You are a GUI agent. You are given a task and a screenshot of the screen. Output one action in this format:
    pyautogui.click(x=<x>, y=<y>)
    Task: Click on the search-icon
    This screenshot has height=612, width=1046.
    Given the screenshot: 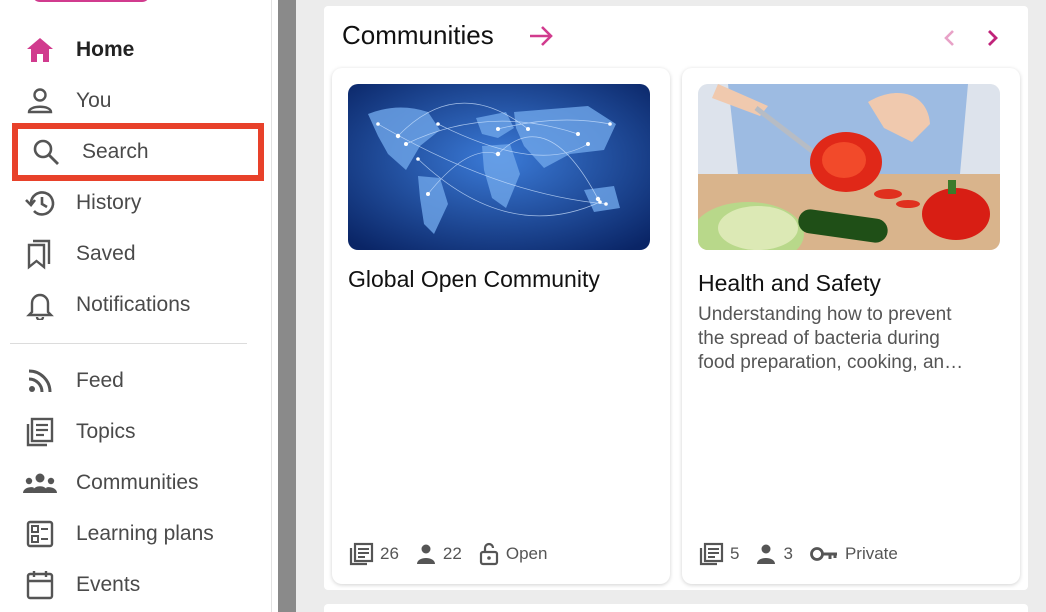 What is the action you would take?
    pyautogui.click(x=46, y=152)
    